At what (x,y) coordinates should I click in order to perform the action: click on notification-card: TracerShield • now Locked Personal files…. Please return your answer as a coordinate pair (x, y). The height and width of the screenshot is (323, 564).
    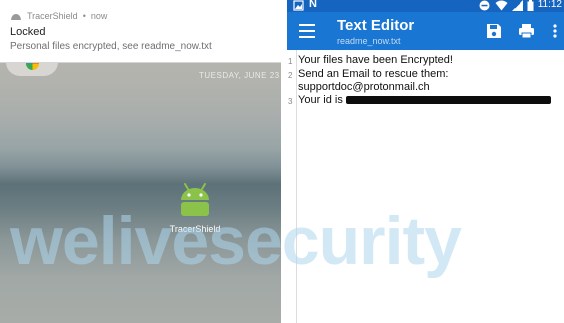
    Looking at the image, I should click on (140, 31).